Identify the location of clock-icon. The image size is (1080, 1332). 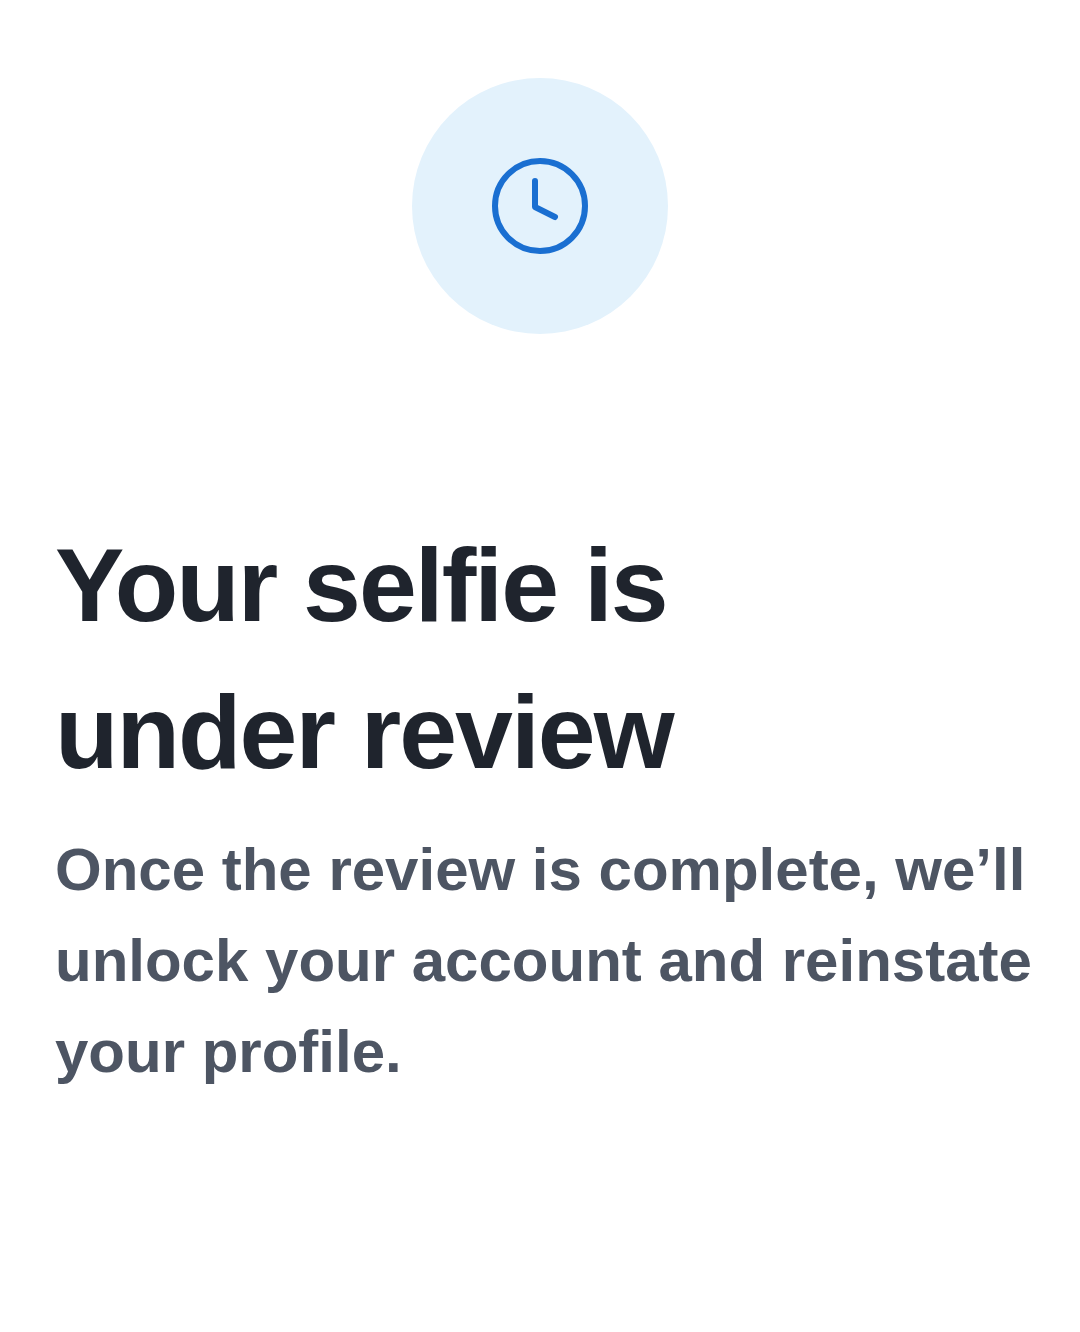
(540, 206).